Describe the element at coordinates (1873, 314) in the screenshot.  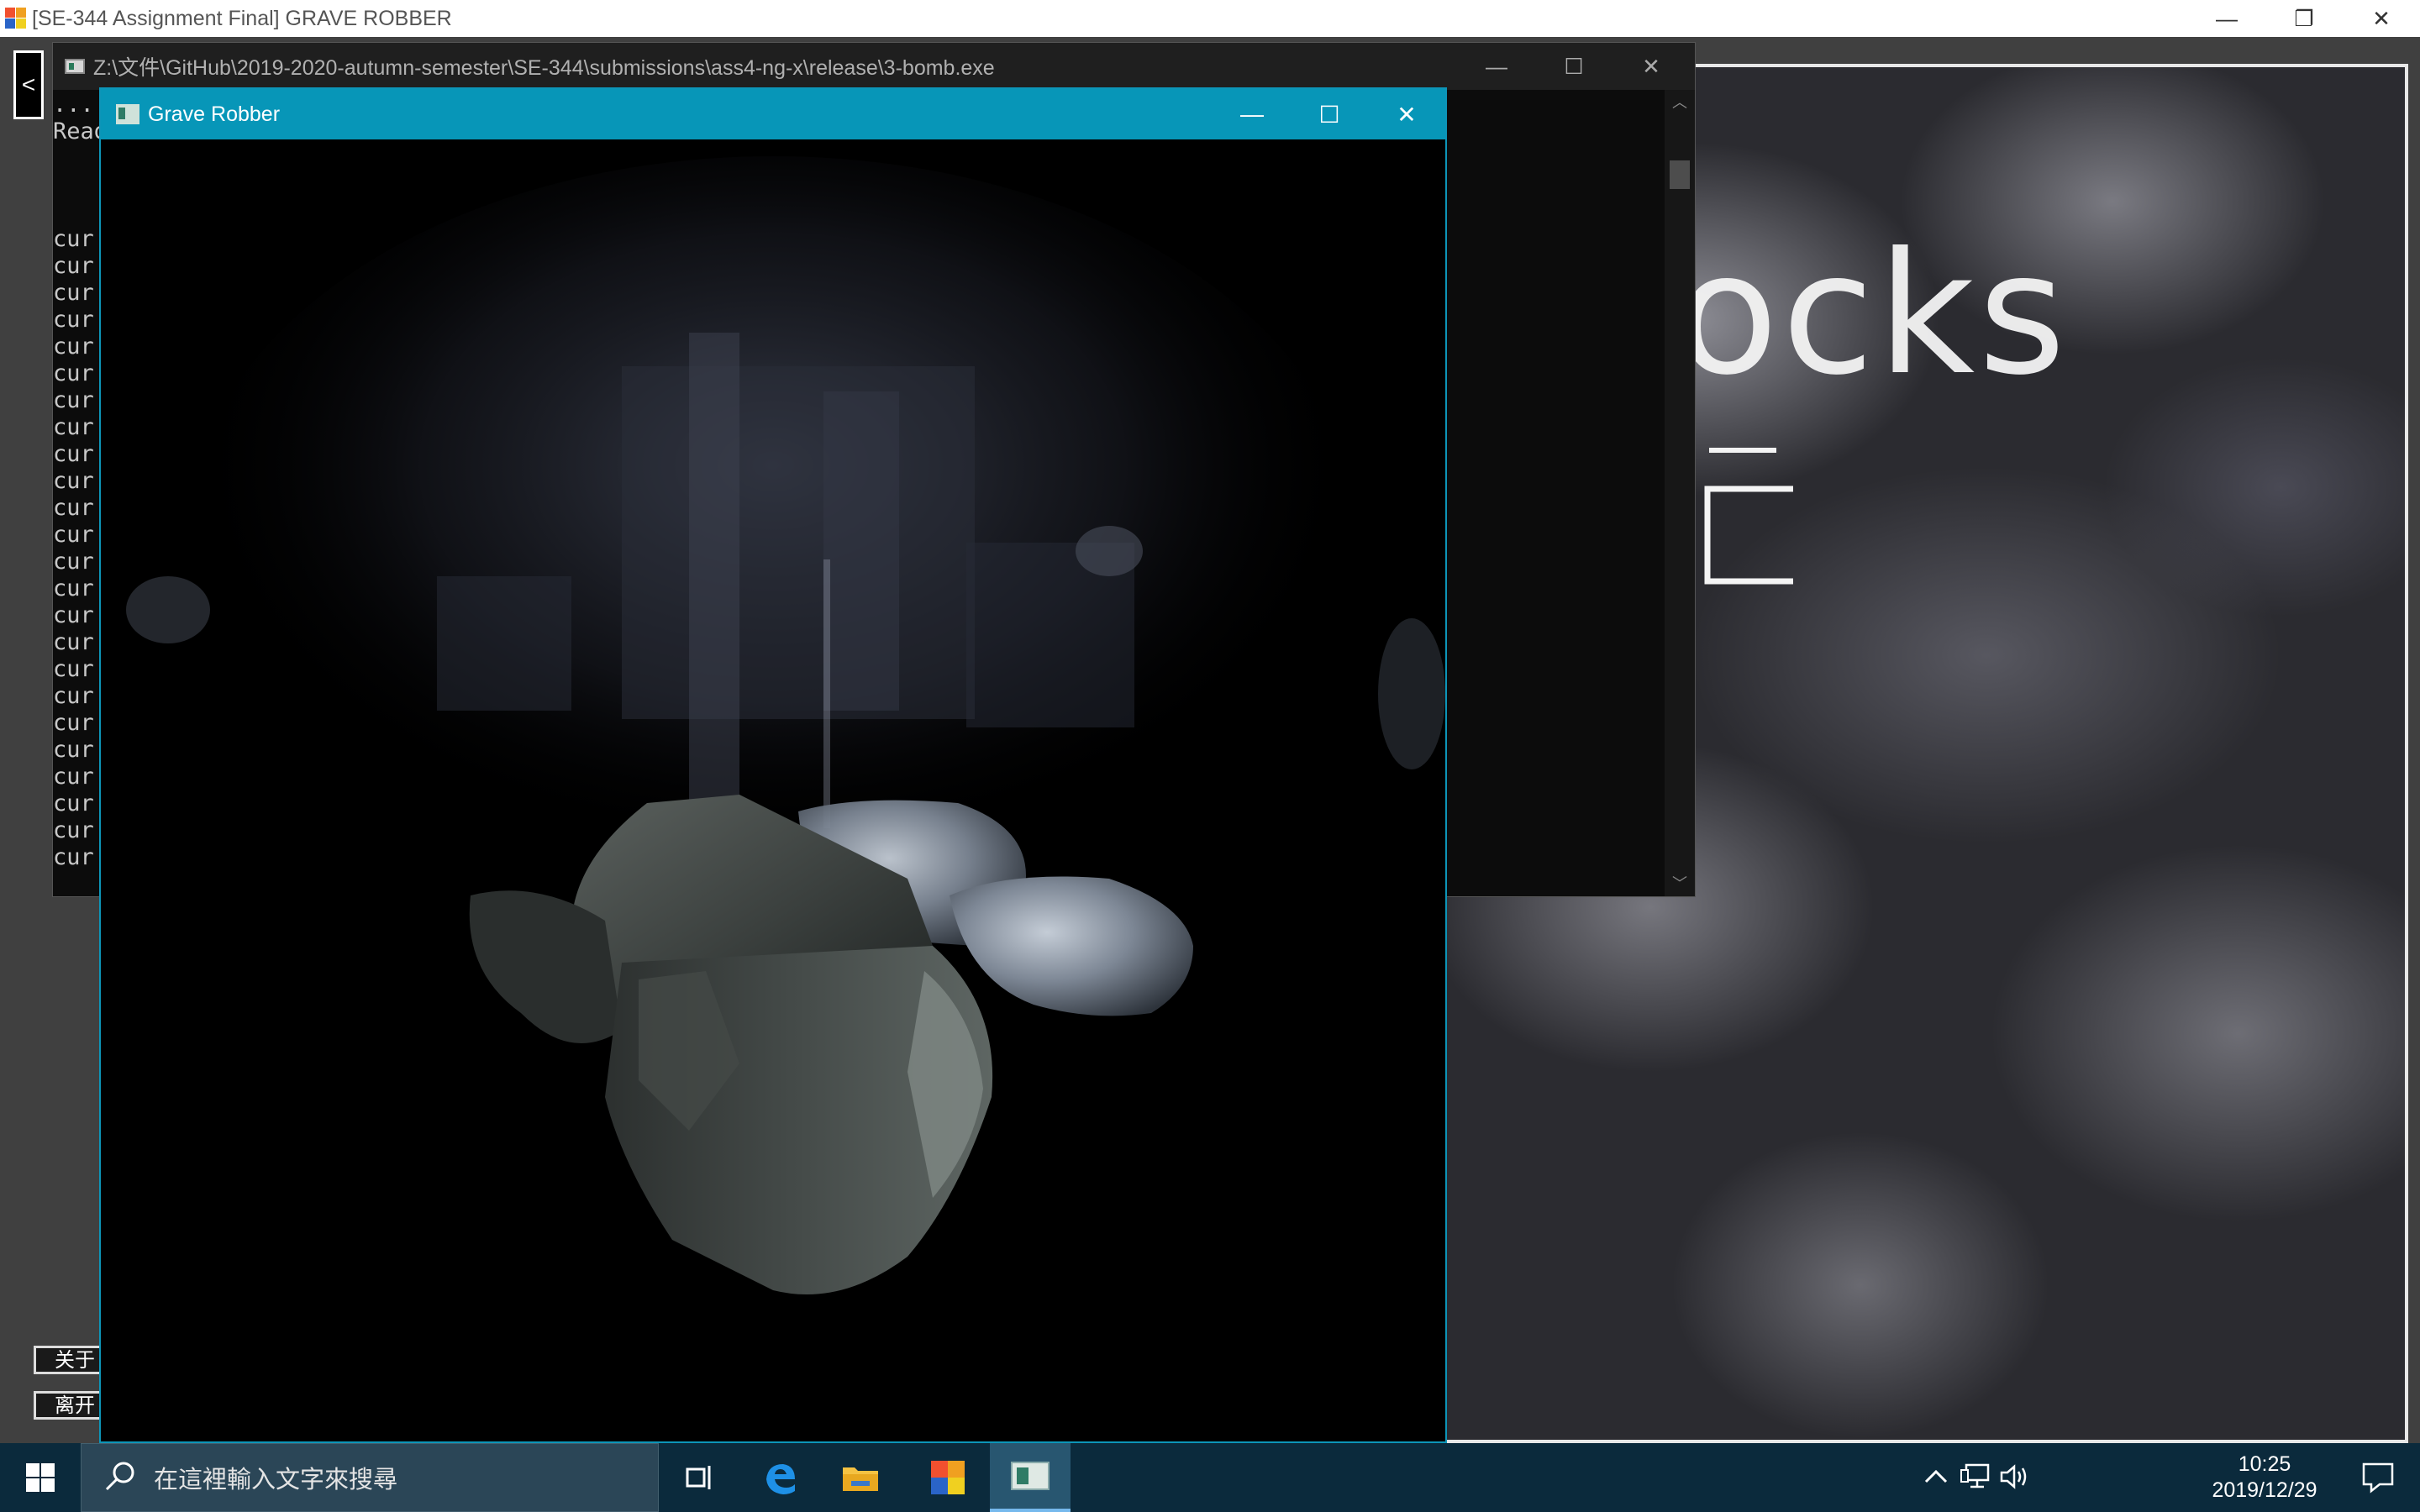
I see `menu-heading: ocks` at that location.